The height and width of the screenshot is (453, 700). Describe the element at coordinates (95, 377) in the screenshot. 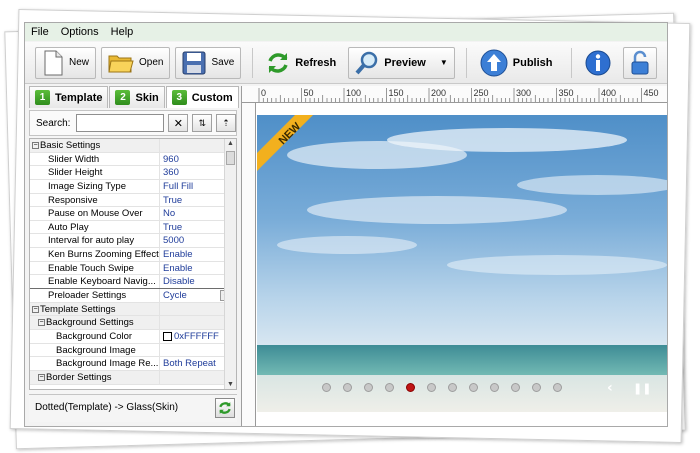

I see `property-name: − Border Settings` at that location.